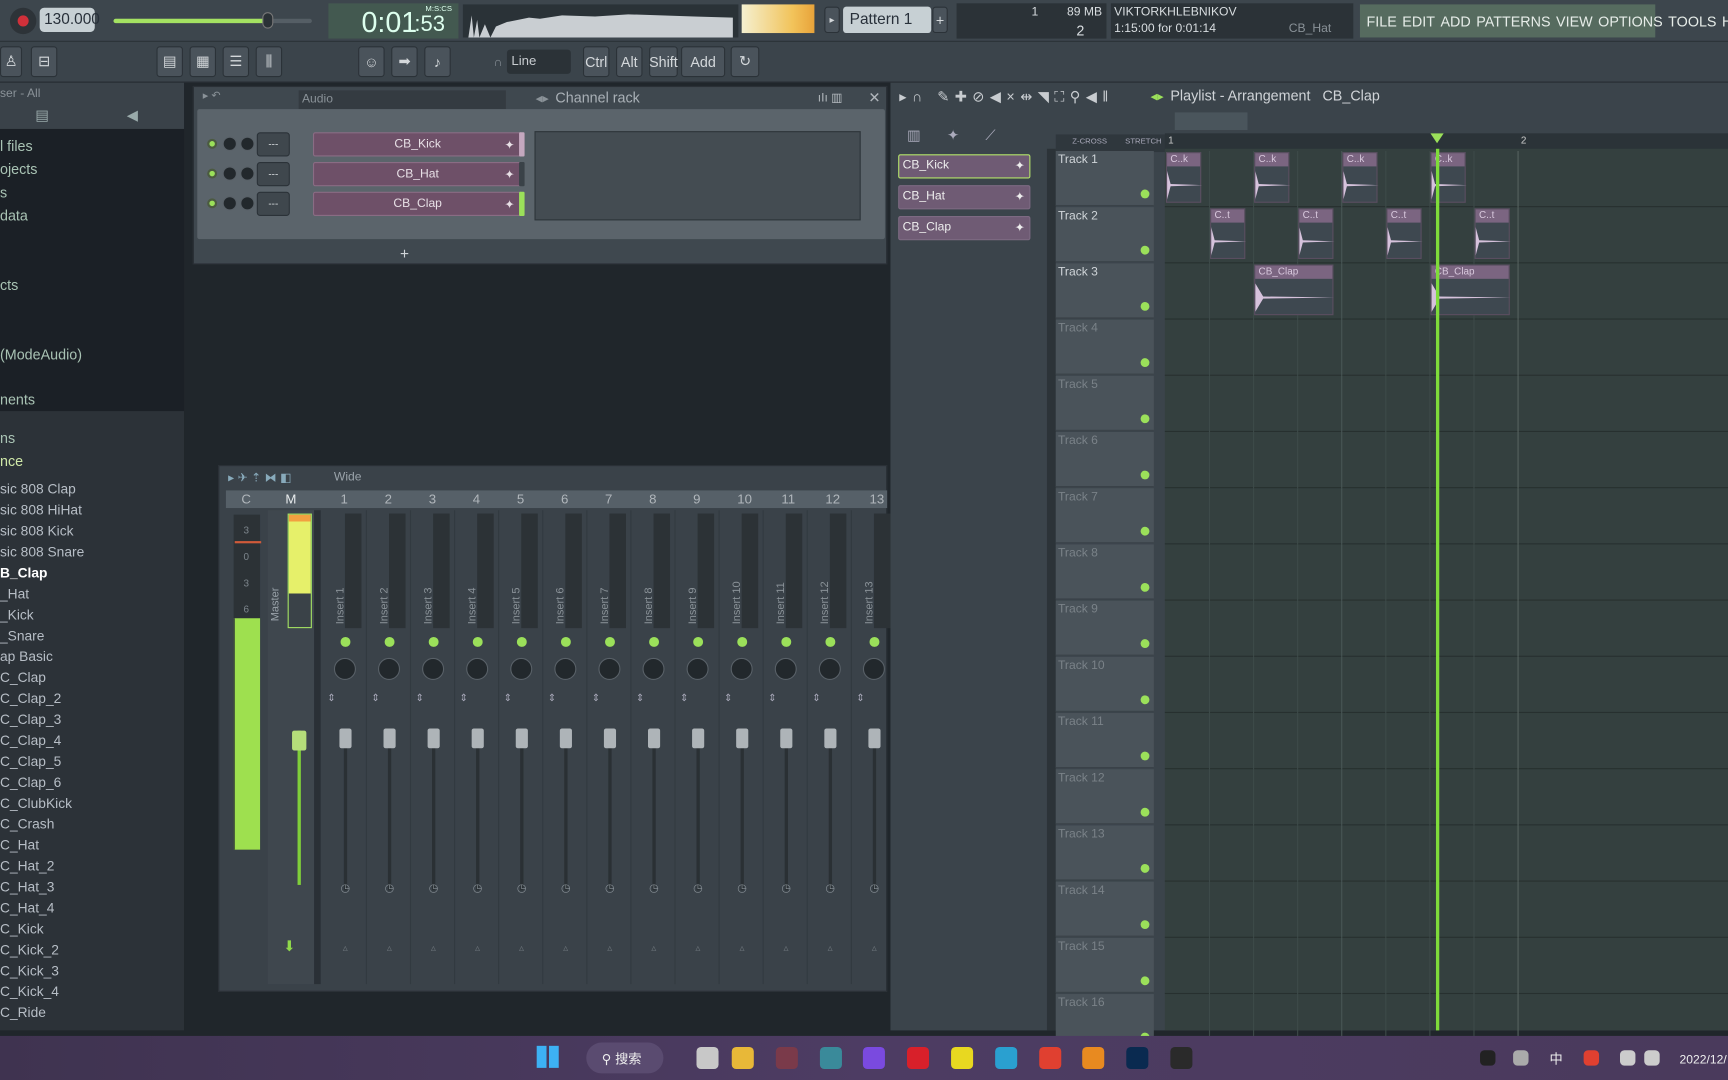 This screenshot has width=1728, height=1080. What do you see at coordinates (27, 907) in the screenshot?
I see `browser-file: C_Hat_4` at bounding box center [27, 907].